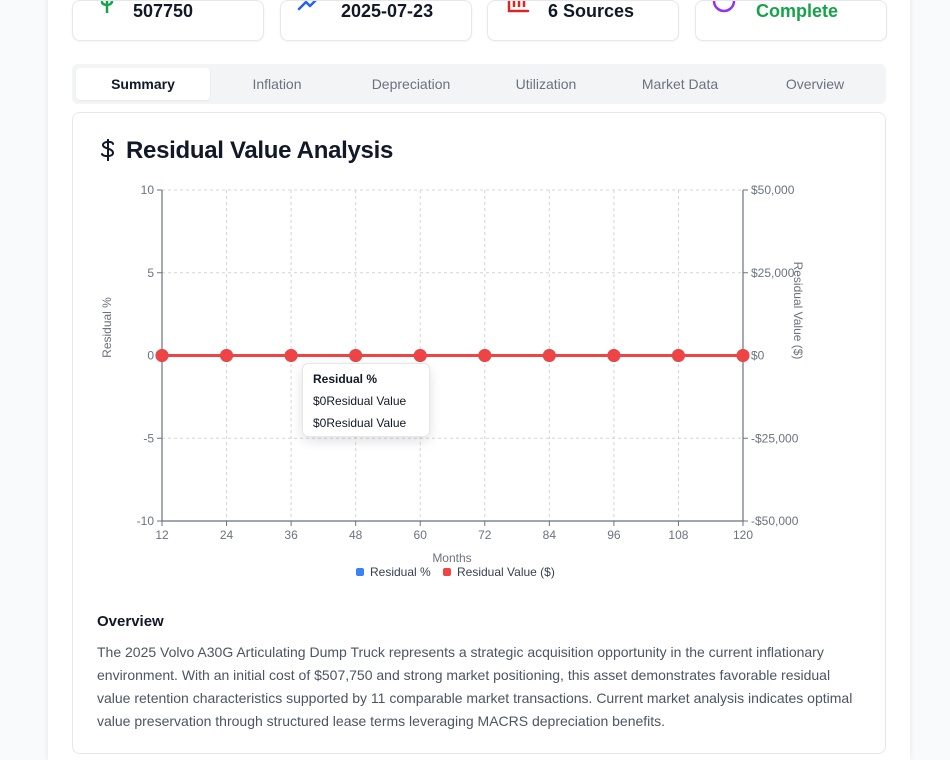 The height and width of the screenshot is (760, 950). What do you see at coordinates (546, 84) in the screenshot?
I see `tab-utilization: Utilization` at bounding box center [546, 84].